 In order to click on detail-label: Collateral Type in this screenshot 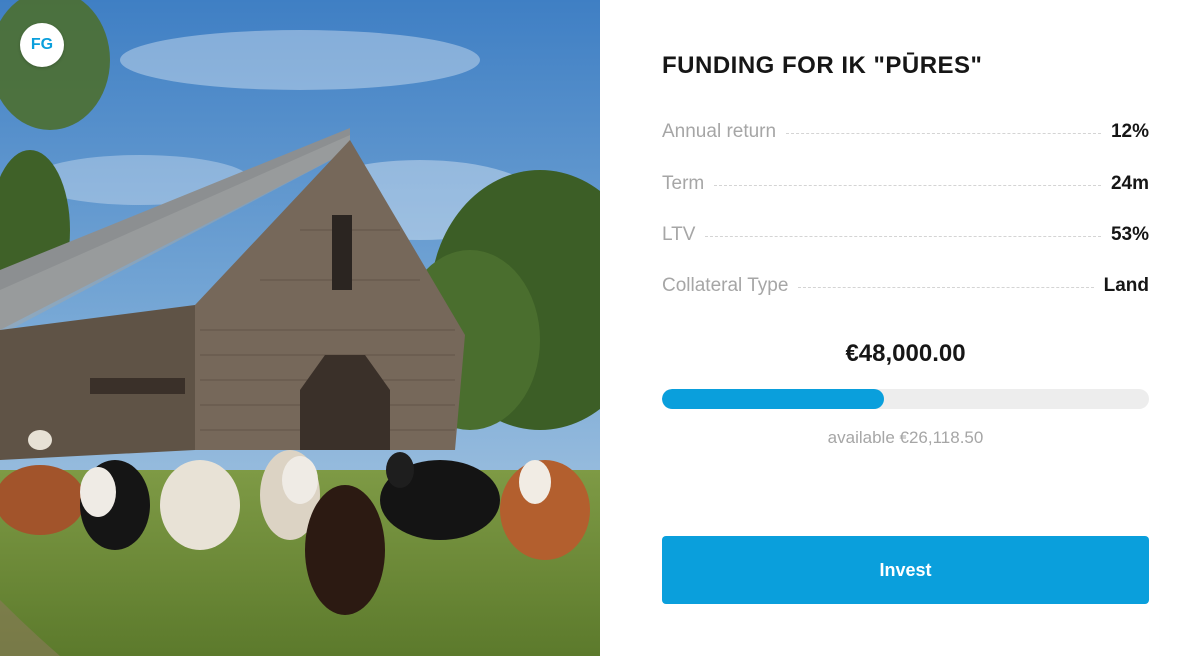, I will do `click(725, 285)`.